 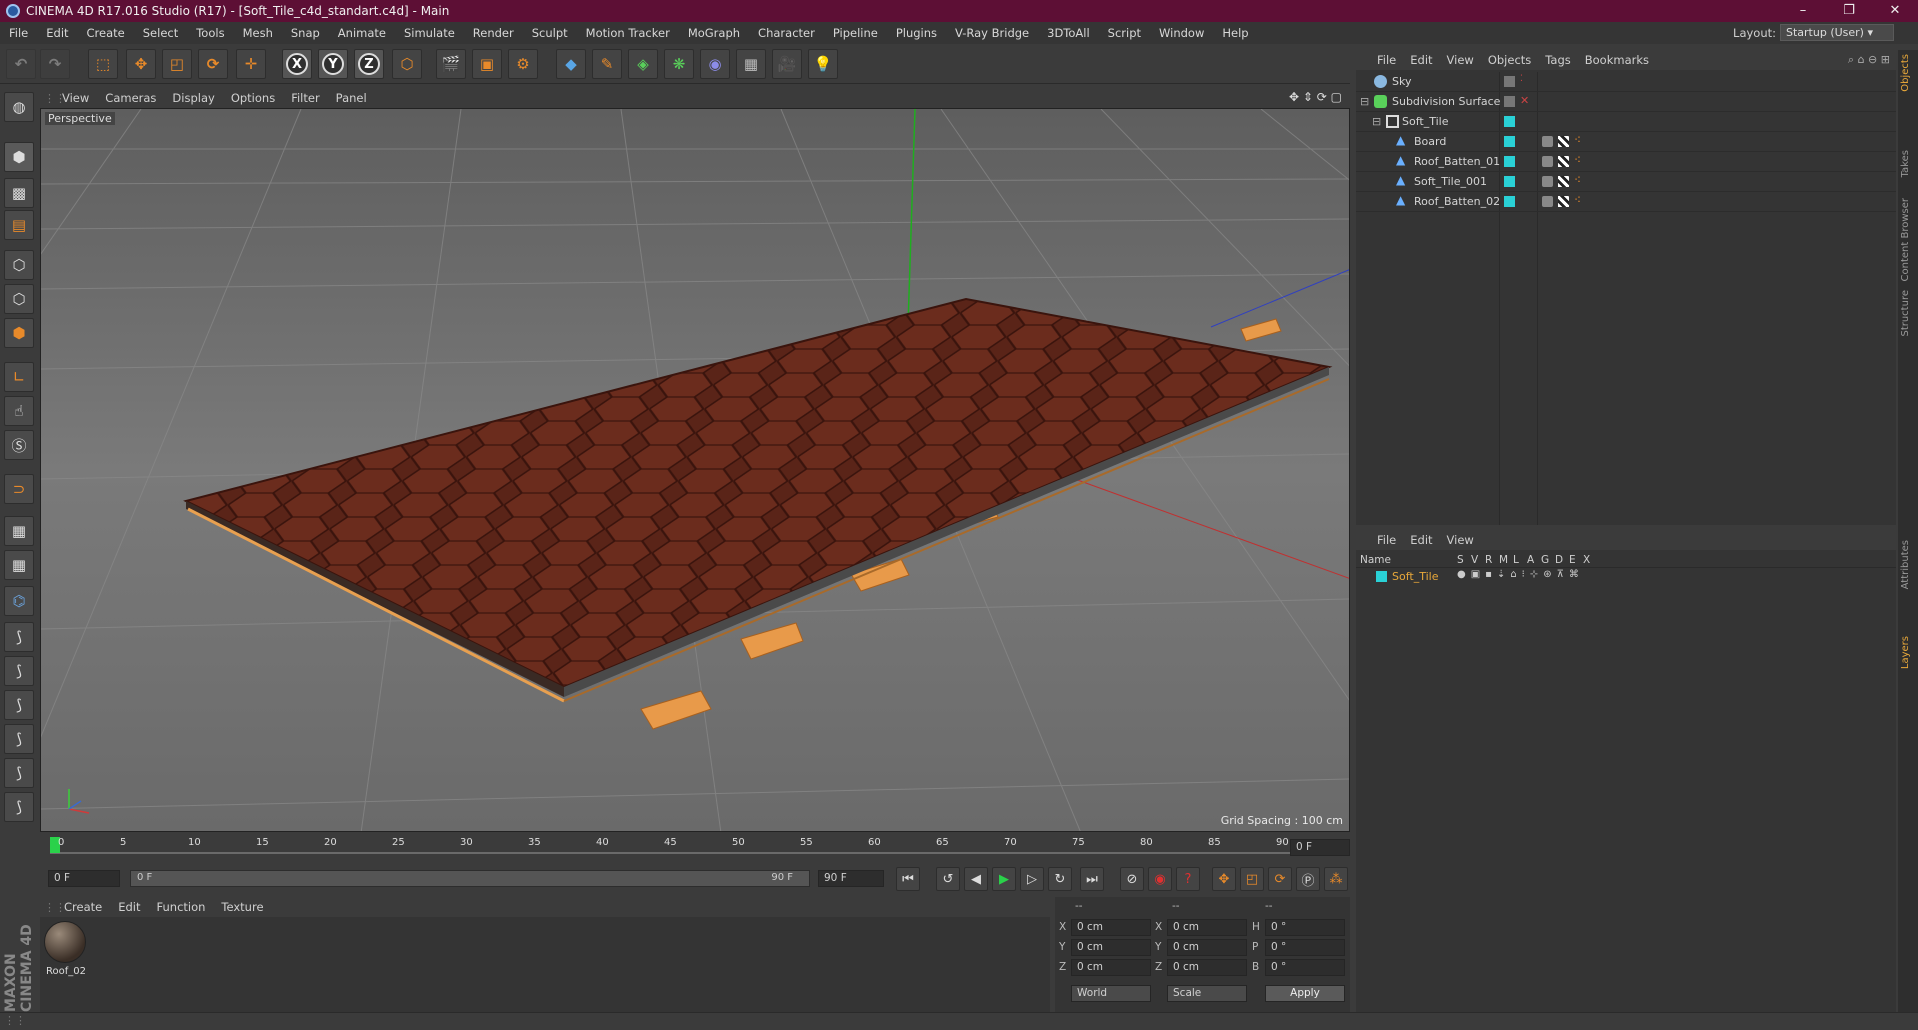 I want to click on render-to-picture-viewer-icon: ▣, so click(x=487, y=64).